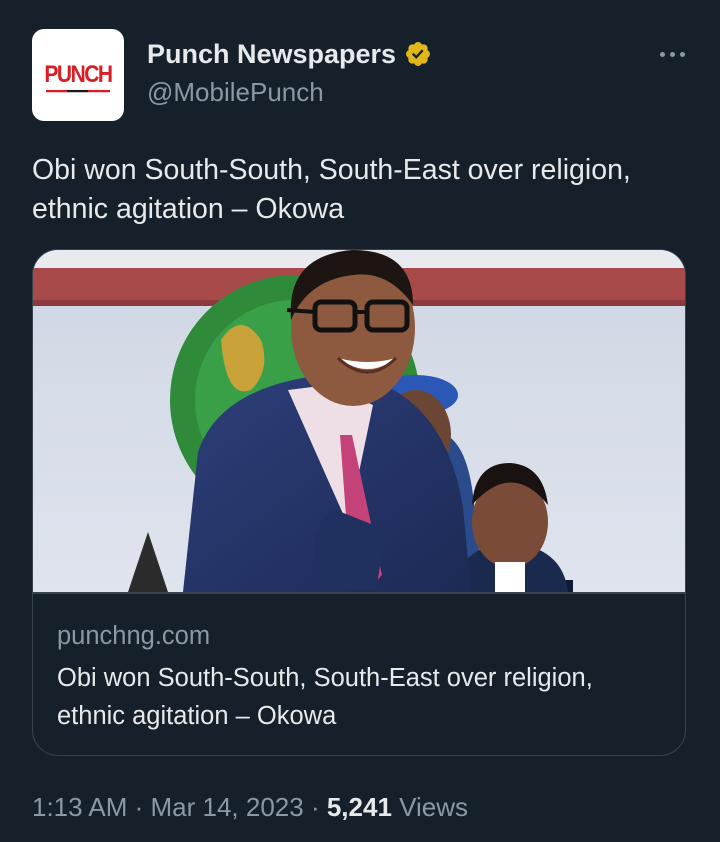 The image size is (720, 842). Describe the element at coordinates (79, 807) in the screenshot. I see `tweet-time: 1:13 AM` at that location.